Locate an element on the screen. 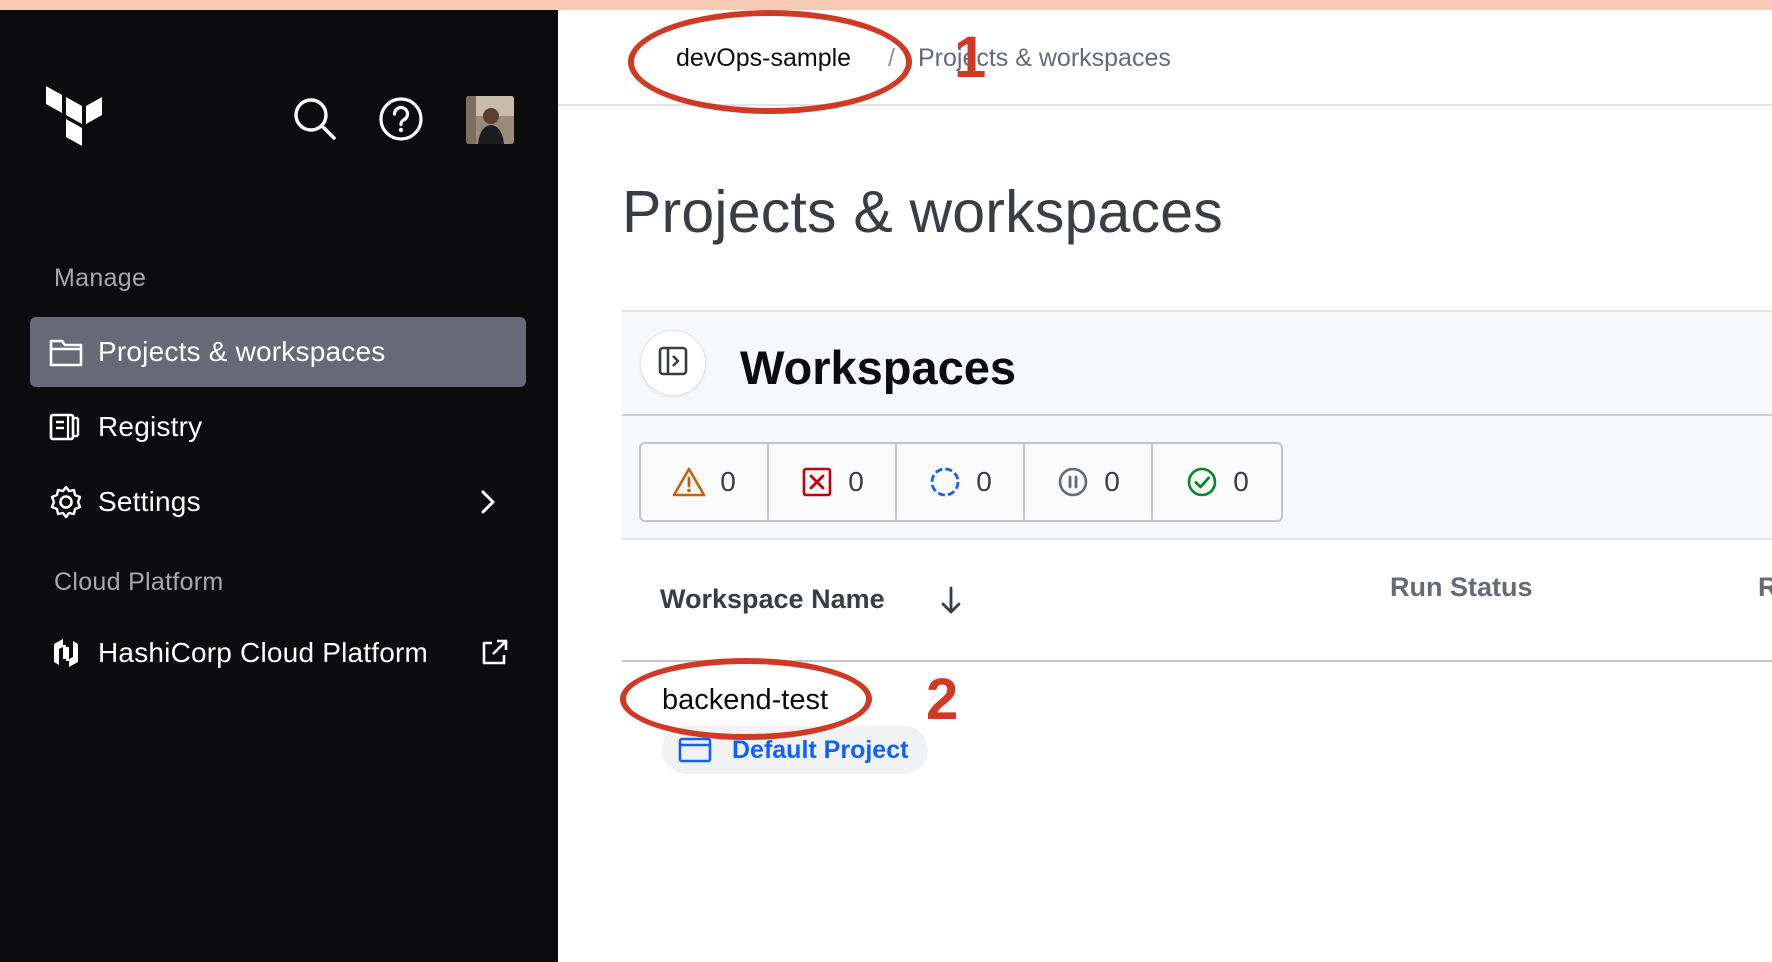 Image resolution: width=1772 pixels, height=962 pixels. filter-needs-attention-button: 0 is located at coordinates (705, 482).